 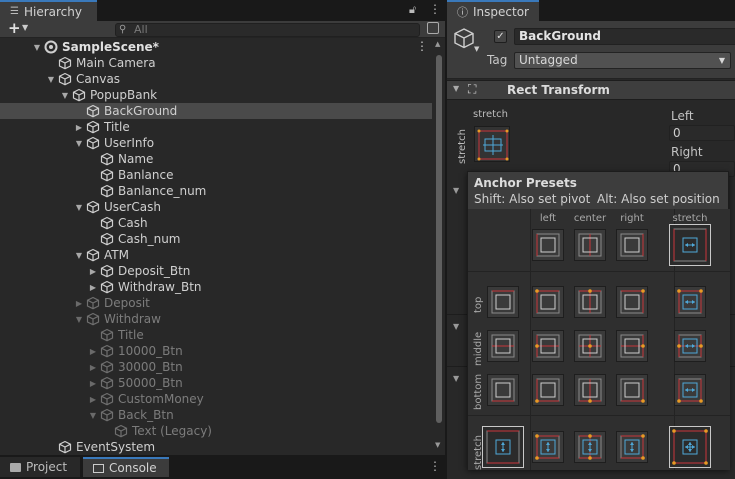 What do you see at coordinates (632, 447) in the screenshot?
I see `preset-stretch-right` at bounding box center [632, 447].